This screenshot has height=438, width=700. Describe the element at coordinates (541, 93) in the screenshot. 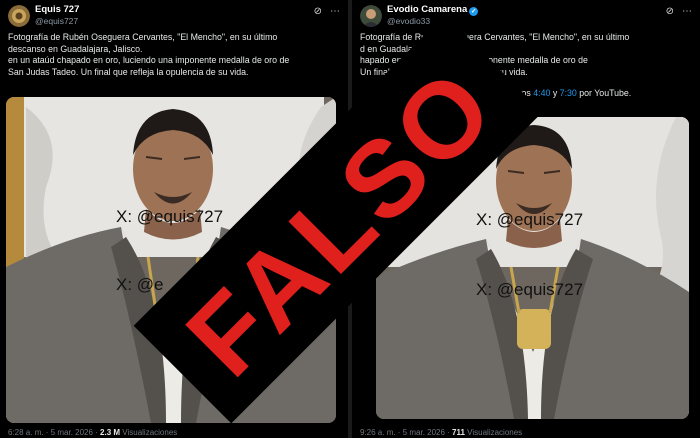

I see `promo-link: 4:40` at that location.